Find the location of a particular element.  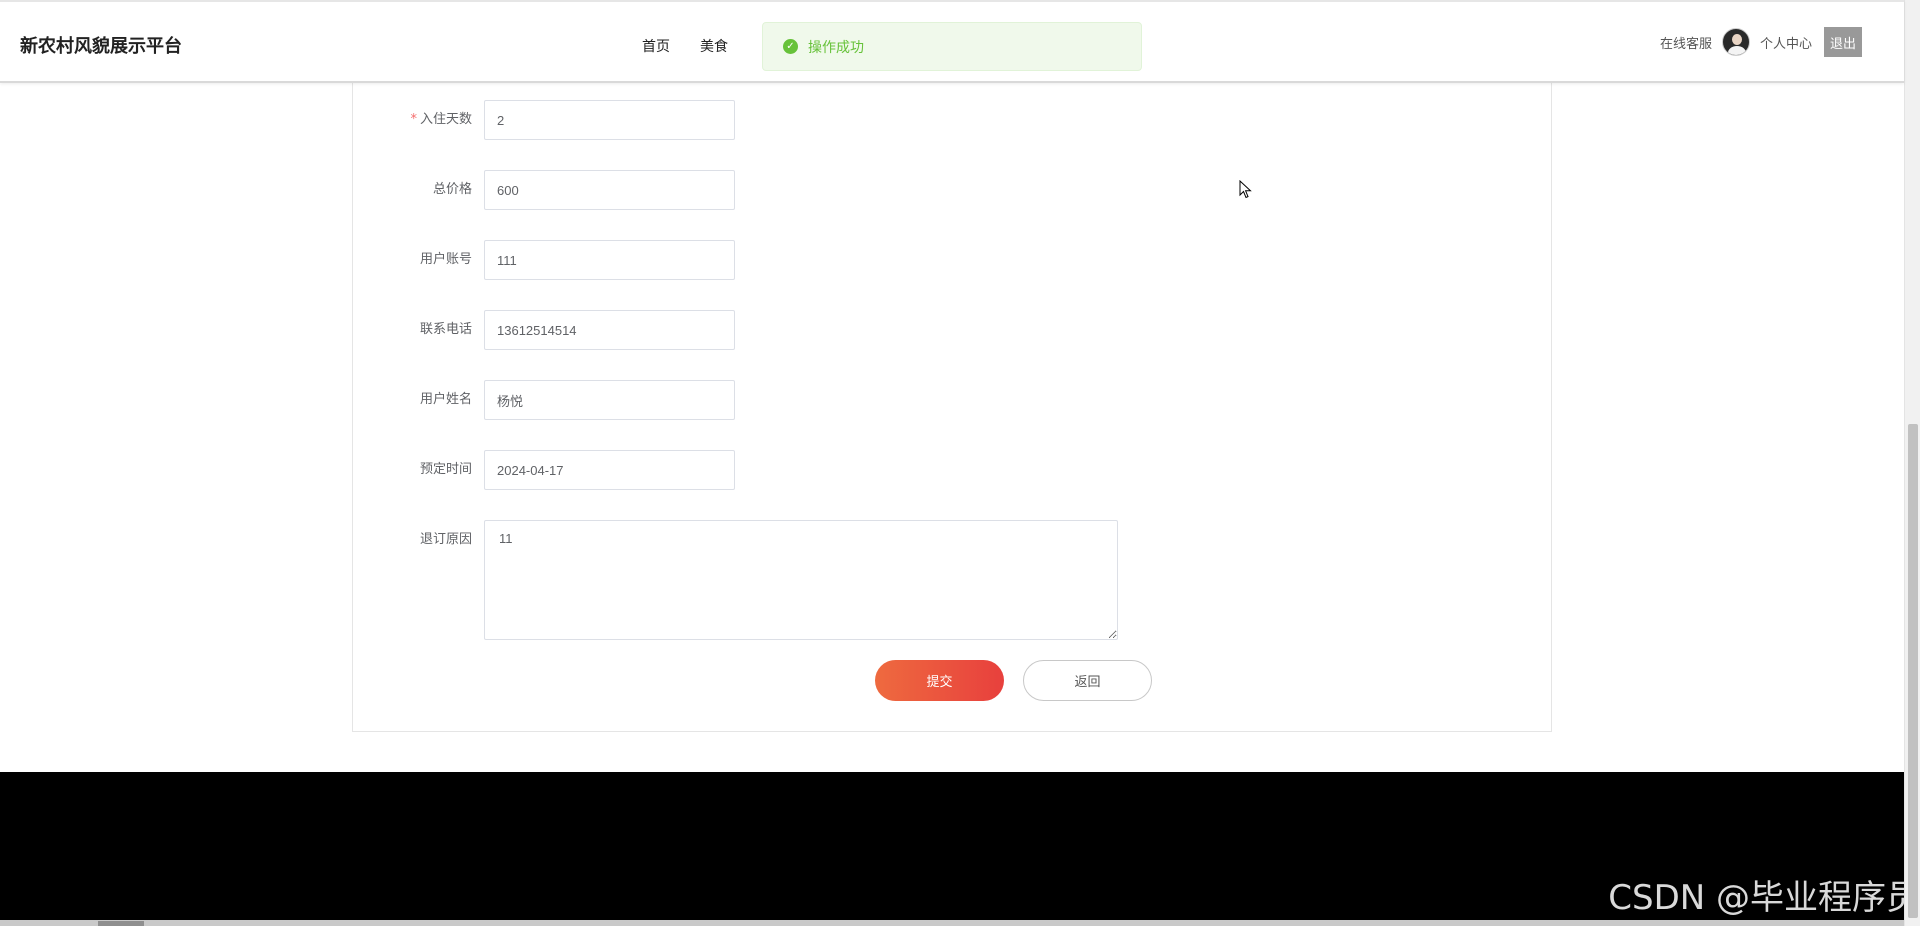

booking-date-label: 预定时间 is located at coordinates (445, 469).